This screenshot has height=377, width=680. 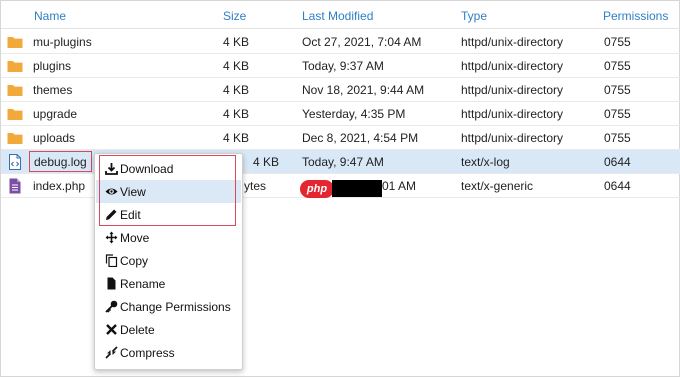 I want to click on file-name: index.php, so click(x=59, y=186).